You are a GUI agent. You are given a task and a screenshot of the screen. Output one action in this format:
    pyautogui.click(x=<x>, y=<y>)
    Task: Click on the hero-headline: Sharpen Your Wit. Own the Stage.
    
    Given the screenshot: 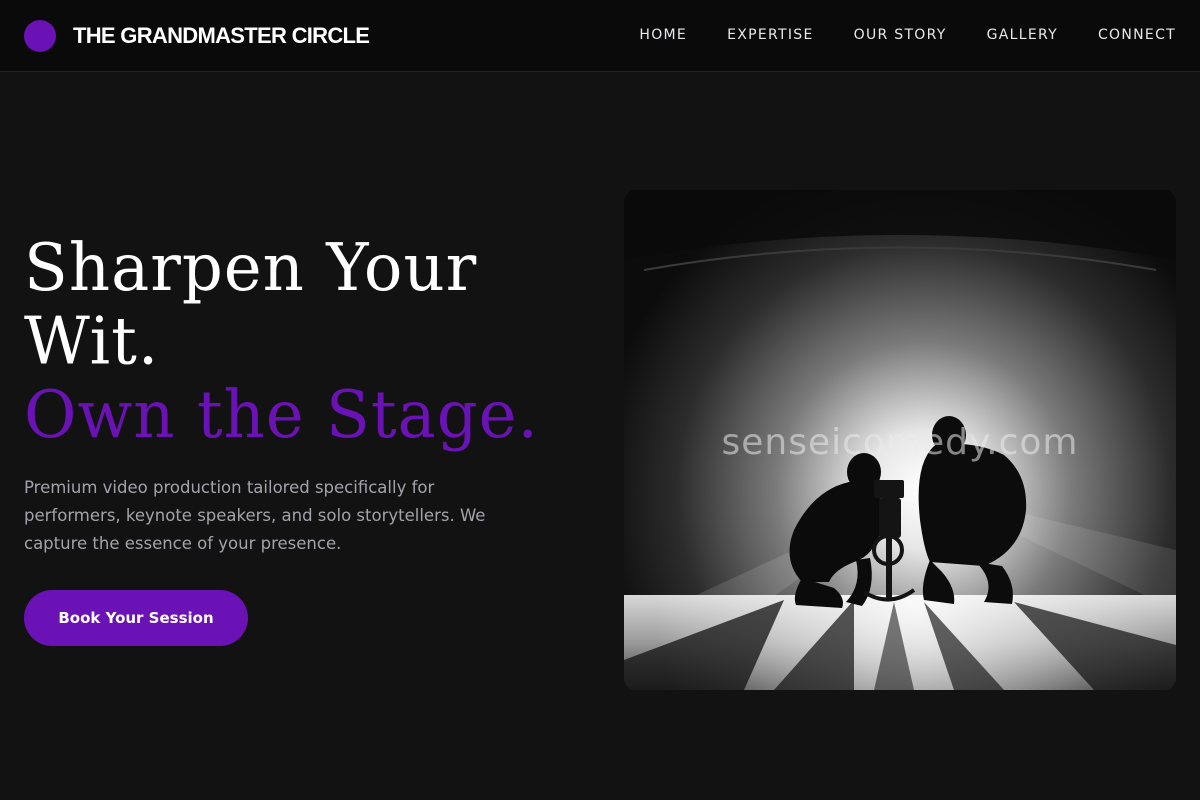 What is the action you would take?
    pyautogui.click(x=304, y=342)
    